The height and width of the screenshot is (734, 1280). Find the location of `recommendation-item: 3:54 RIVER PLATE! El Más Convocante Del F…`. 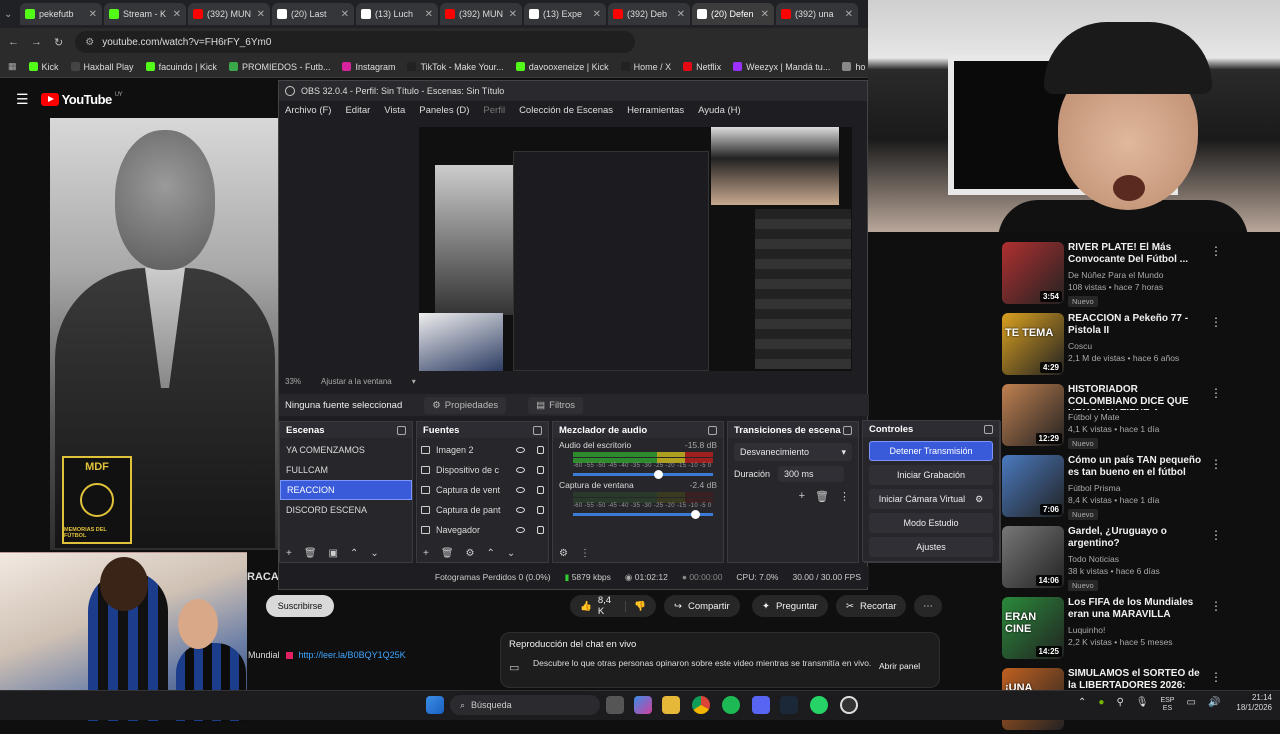

recommendation-item: 3:54 RIVER PLATE! El Más Convocante Del F… is located at coordinates (1140, 274).